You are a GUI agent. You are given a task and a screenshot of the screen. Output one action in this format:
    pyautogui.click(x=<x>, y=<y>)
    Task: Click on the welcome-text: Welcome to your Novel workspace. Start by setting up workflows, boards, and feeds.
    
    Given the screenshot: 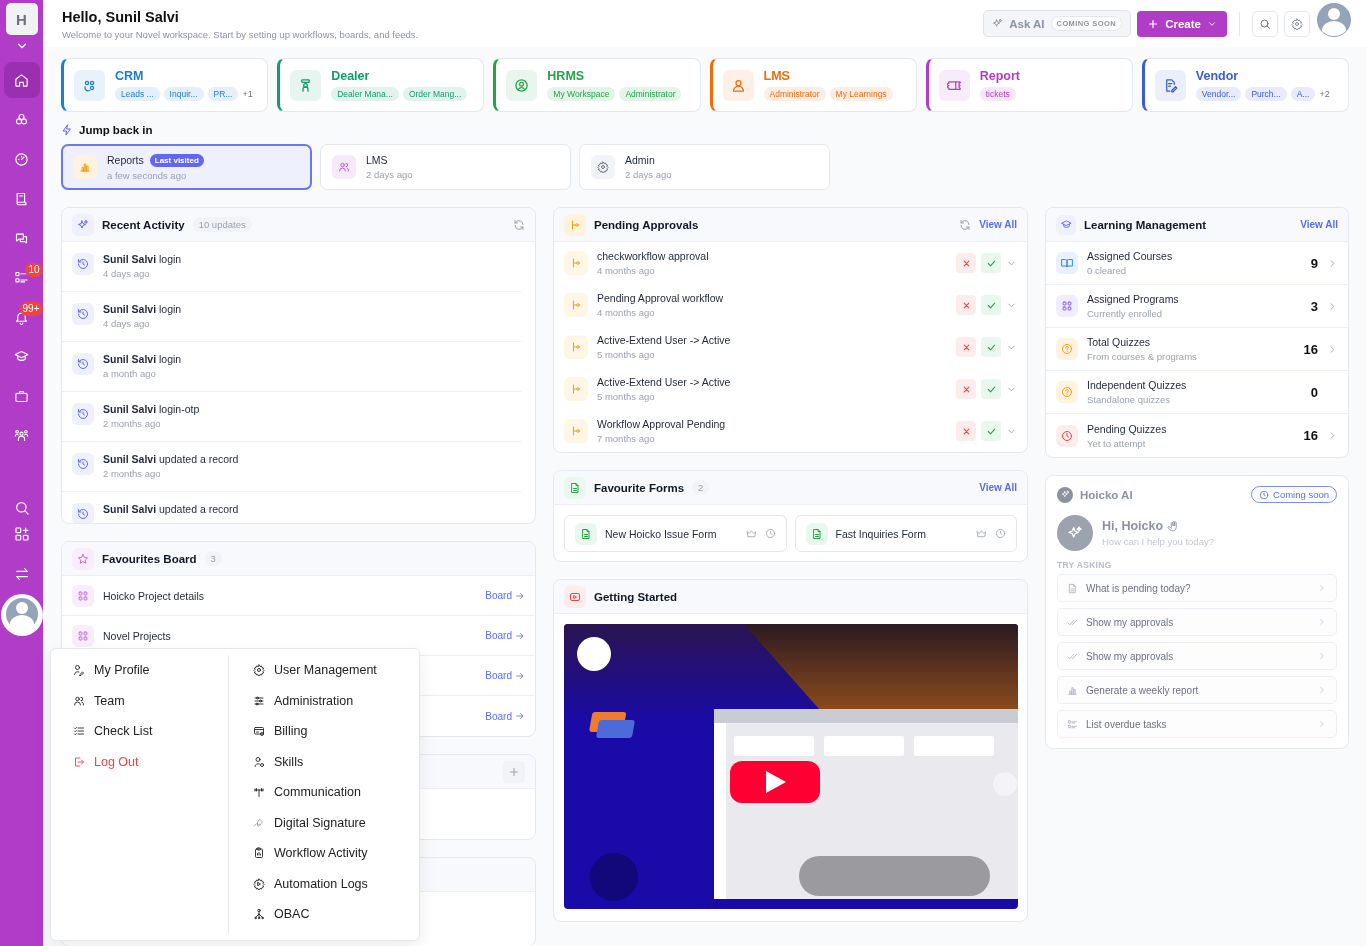 What is the action you would take?
    pyautogui.click(x=240, y=34)
    